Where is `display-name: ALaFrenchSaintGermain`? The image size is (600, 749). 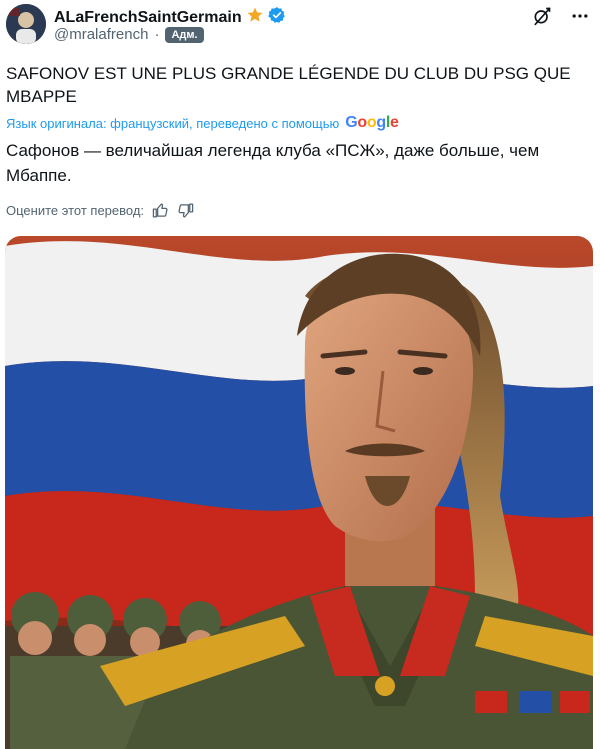 display-name: ALaFrenchSaintGermain is located at coordinates (148, 18).